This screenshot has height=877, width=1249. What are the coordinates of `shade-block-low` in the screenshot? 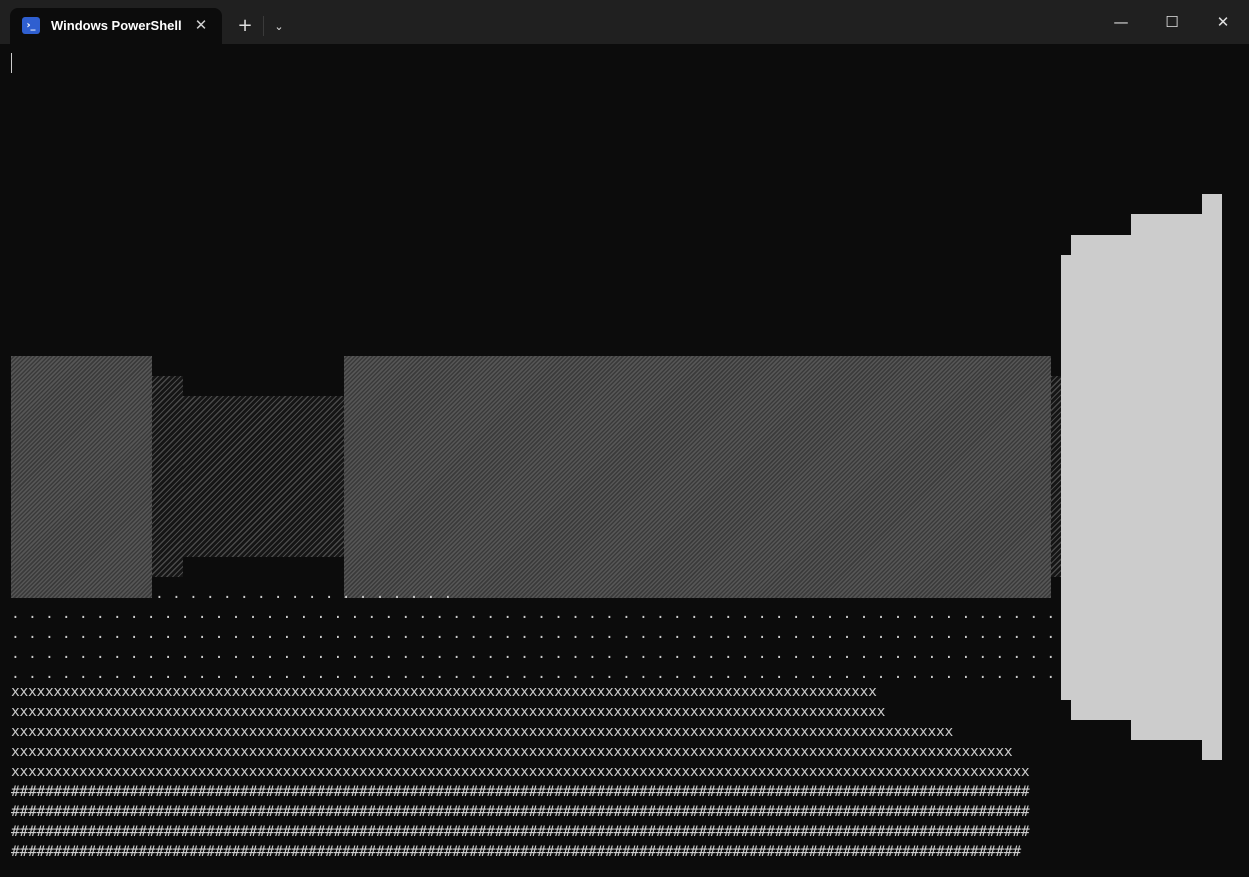 It's located at (263, 476).